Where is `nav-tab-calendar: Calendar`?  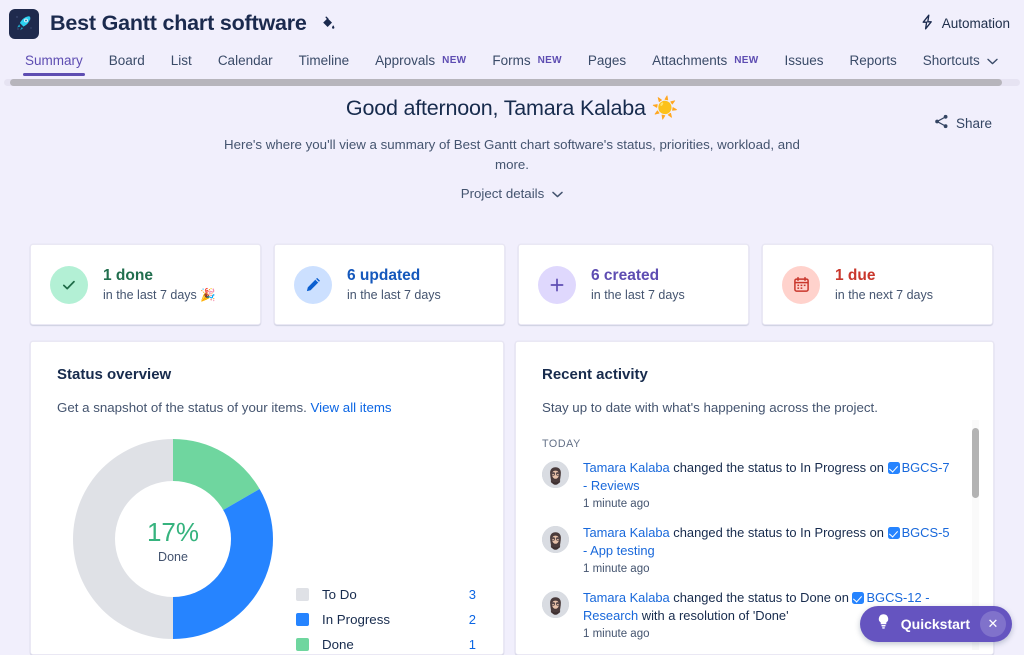
nav-tab-calendar: Calendar is located at coordinates (245, 62).